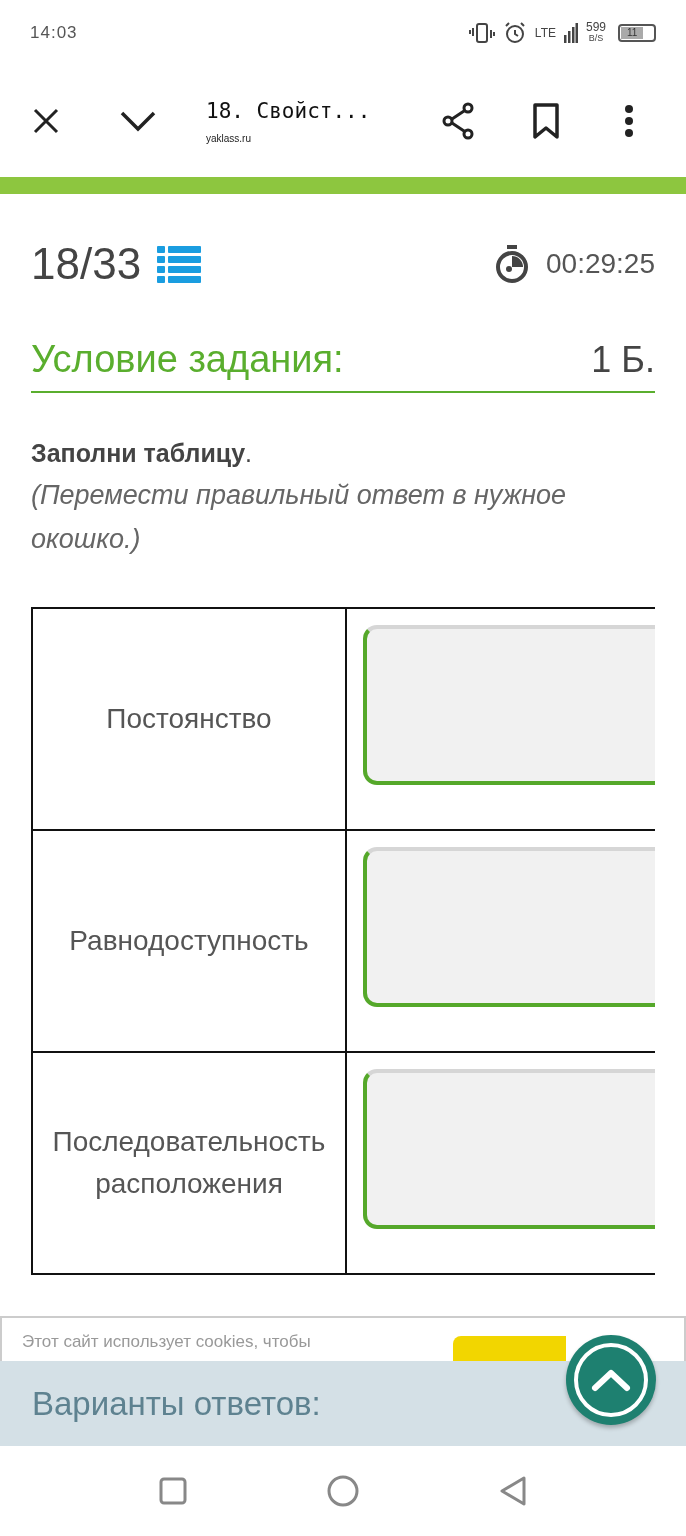  Describe the element at coordinates (173, 1491) in the screenshot. I see `recent-apps-icon` at that location.